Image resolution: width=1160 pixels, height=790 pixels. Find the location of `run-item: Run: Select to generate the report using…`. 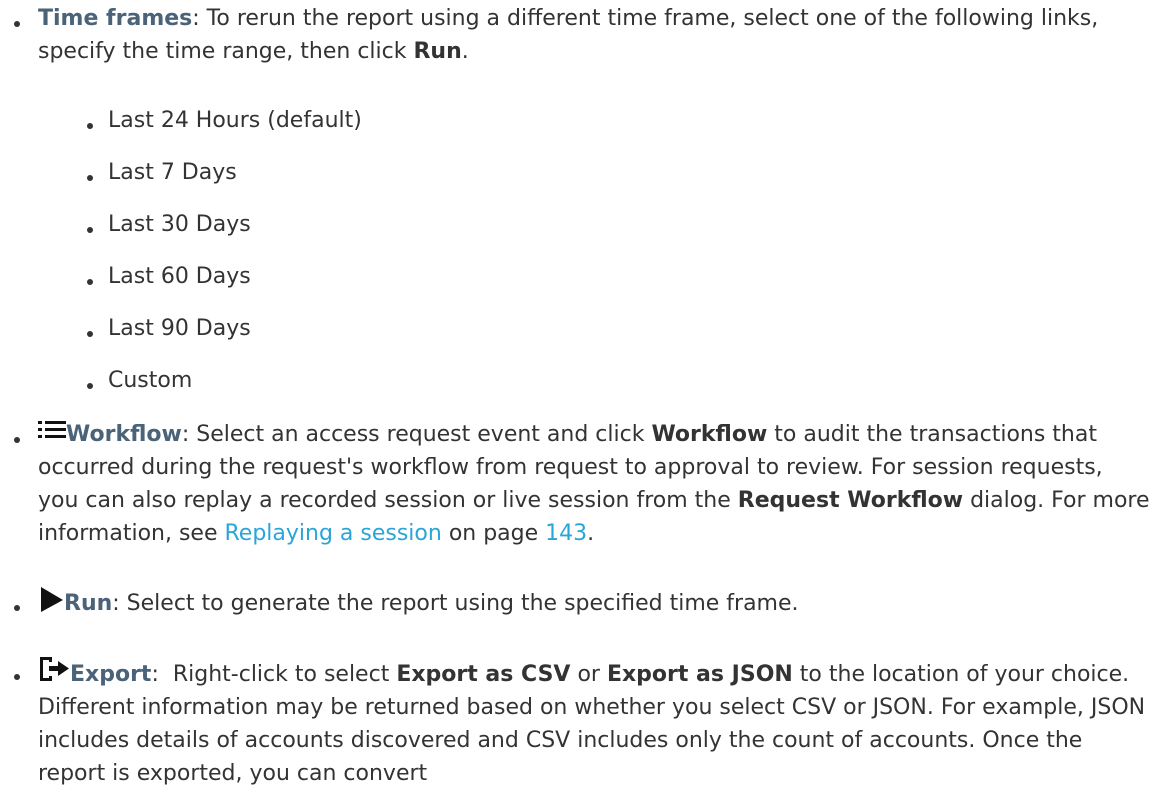

run-item: Run: Select to generate the report using… is located at coordinates (580, 603).